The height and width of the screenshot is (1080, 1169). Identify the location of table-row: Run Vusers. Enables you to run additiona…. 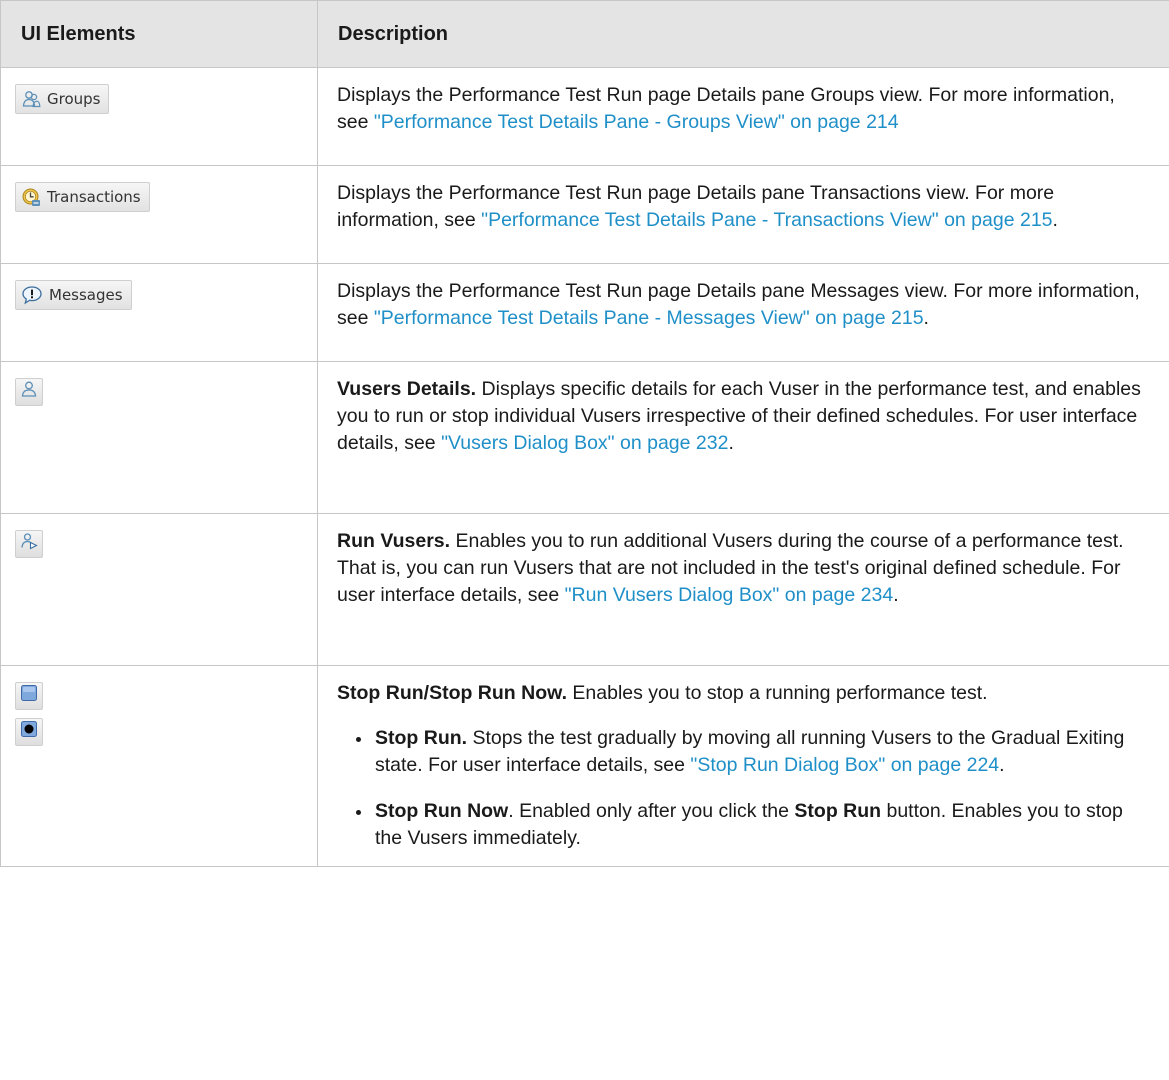
(584, 589).